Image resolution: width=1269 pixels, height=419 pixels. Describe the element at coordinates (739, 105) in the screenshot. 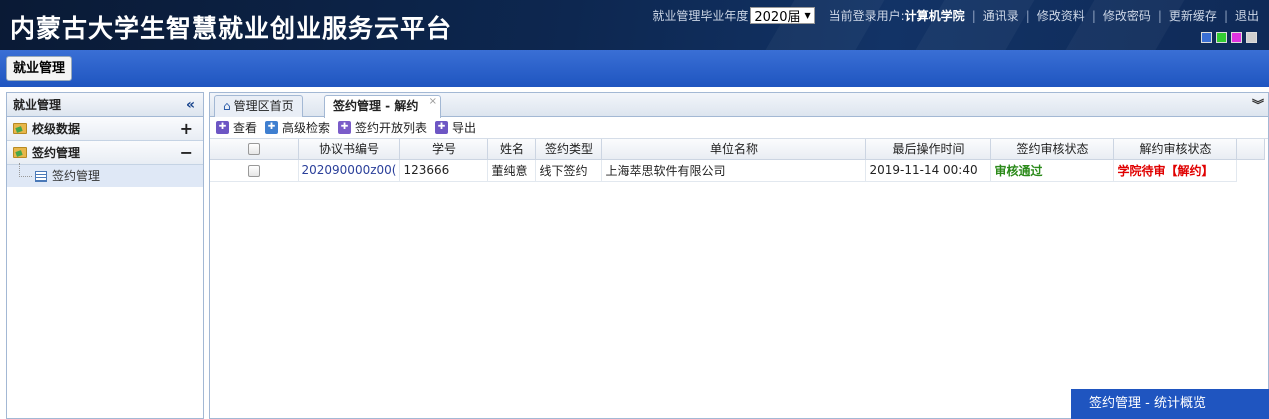

I see `tab-bar: ⌂ 管理区首页 签约管理 - 解约 × ︾` at that location.